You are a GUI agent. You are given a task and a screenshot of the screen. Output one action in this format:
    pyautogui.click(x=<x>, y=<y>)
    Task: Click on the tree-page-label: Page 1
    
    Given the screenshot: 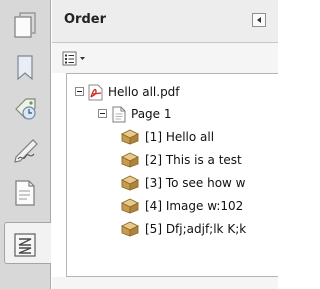 What is the action you would take?
    pyautogui.click(x=151, y=114)
    